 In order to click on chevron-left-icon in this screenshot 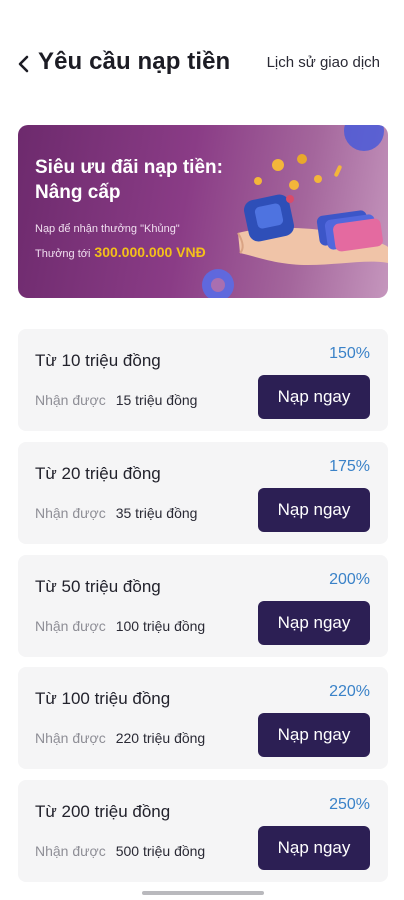, I will do `click(23, 64)`.